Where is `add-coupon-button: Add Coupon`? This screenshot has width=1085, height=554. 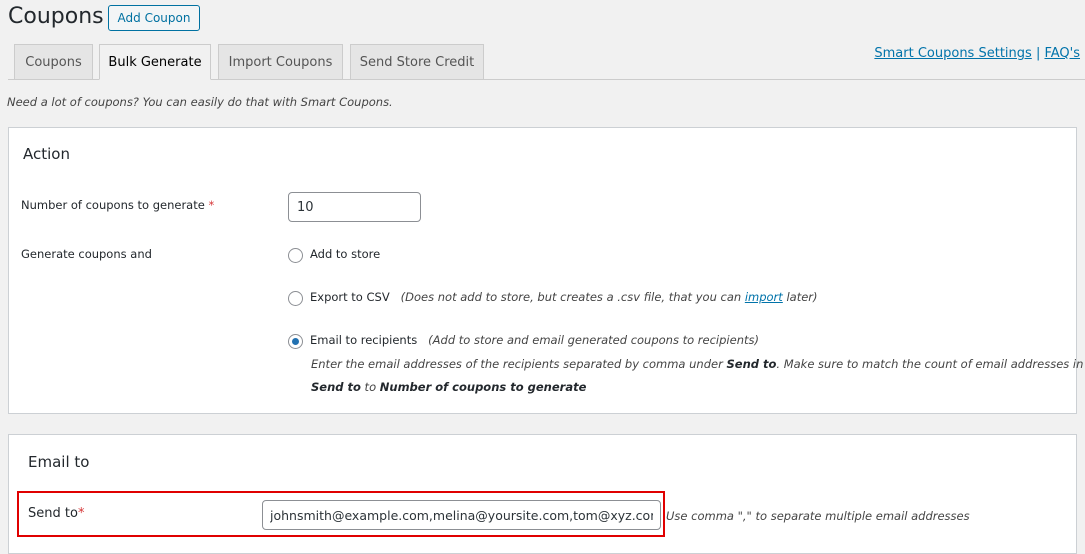 add-coupon-button: Add Coupon is located at coordinates (154, 18).